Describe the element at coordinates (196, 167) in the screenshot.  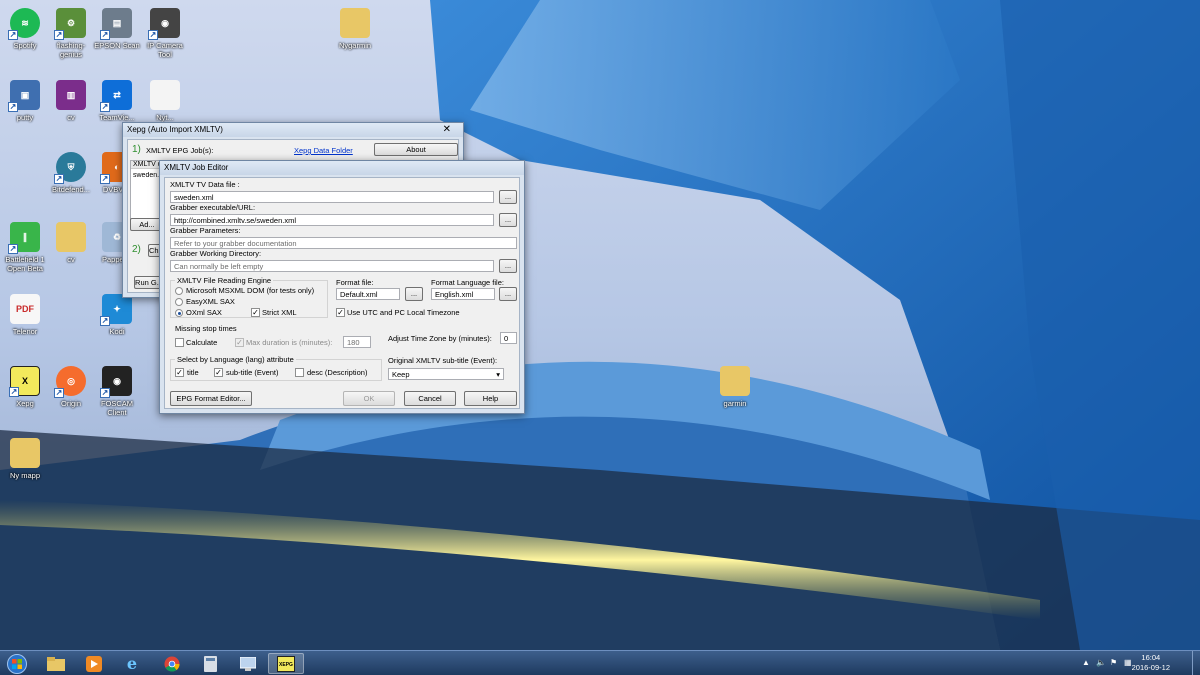
I see `window-title: XMLTV Job Editor` at that location.